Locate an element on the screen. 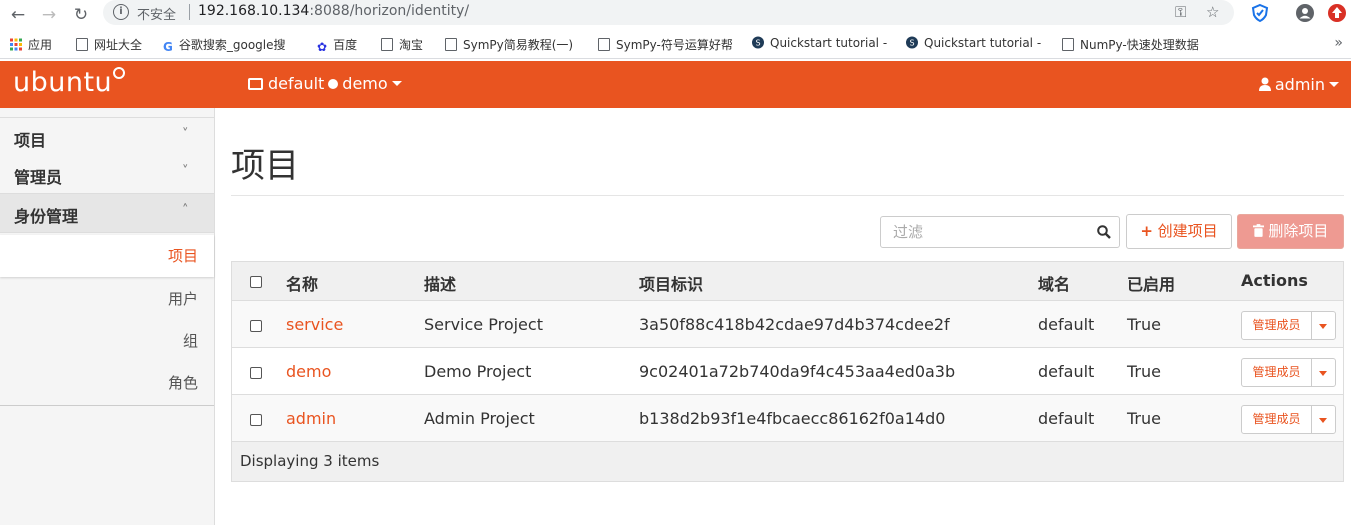  reload-icon: ↻ is located at coordinates (81, 15).